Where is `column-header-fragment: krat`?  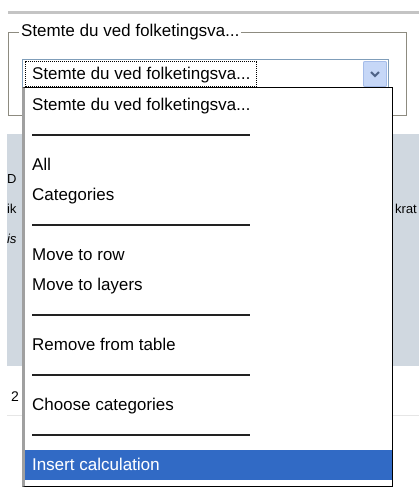
column-header-fragment: krat is located at coordinates (406, 209).